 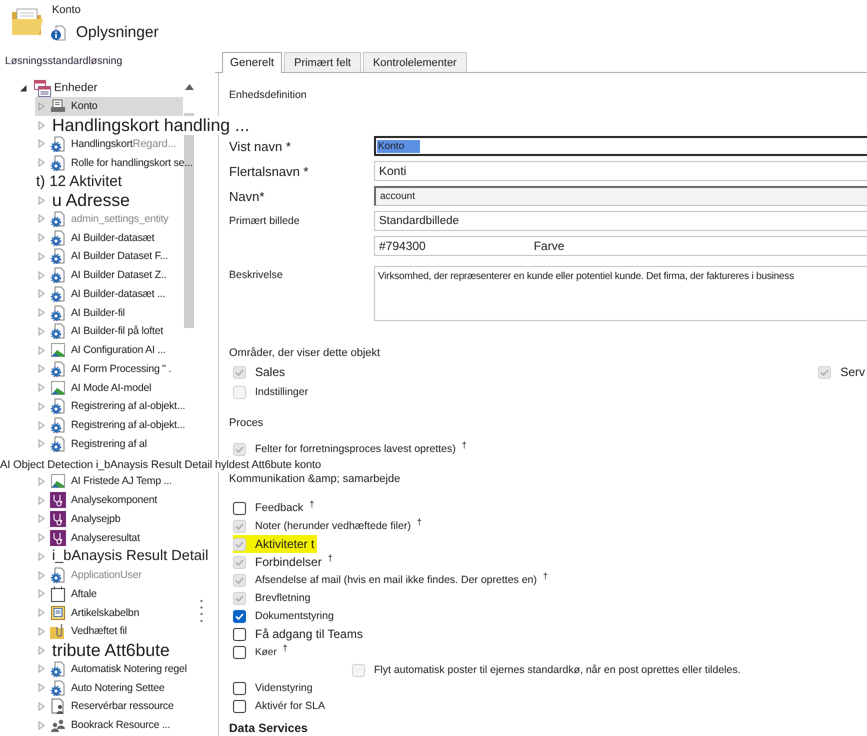 What do you see at coordinates (109, 575) in the screenshot?
I see `tree-item: ApplicationUser` at bounding box center [109, 575].